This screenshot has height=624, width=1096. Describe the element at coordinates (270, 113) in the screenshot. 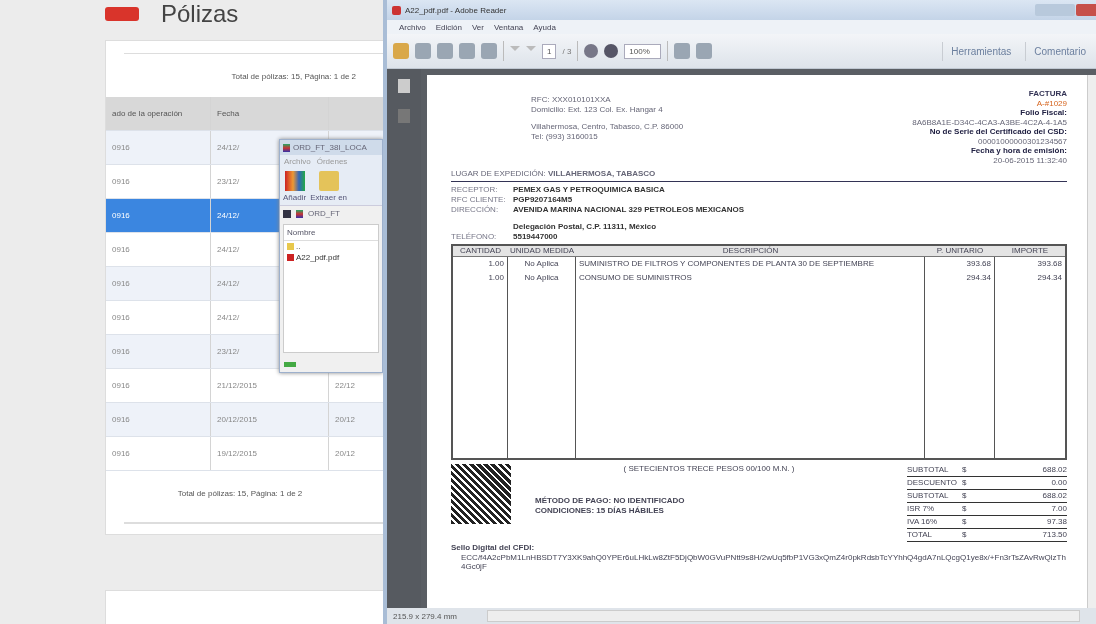

I see `column-header: Fecha` at that location.